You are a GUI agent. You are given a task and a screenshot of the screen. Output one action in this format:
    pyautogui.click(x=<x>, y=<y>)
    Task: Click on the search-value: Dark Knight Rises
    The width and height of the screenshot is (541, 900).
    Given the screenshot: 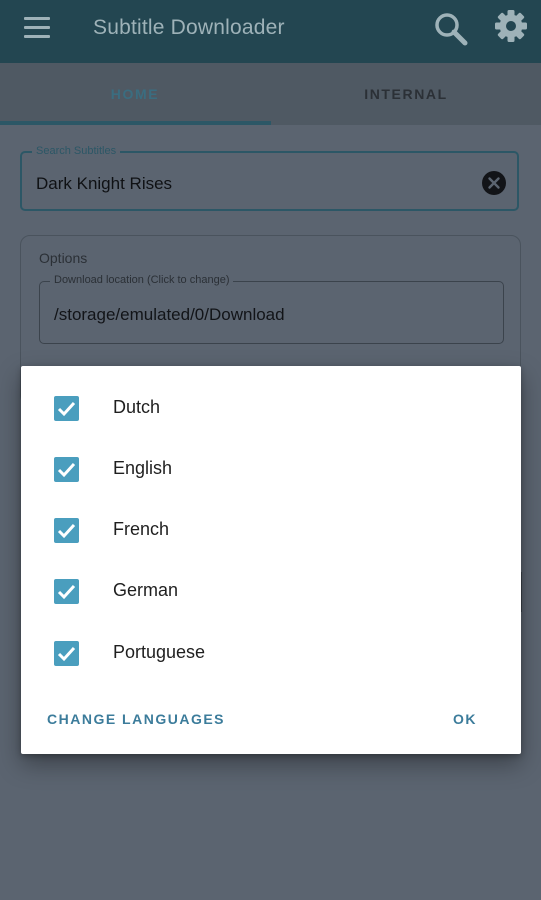 What is the action you would take?
    pyautogui.click(x=104, y=183)
    